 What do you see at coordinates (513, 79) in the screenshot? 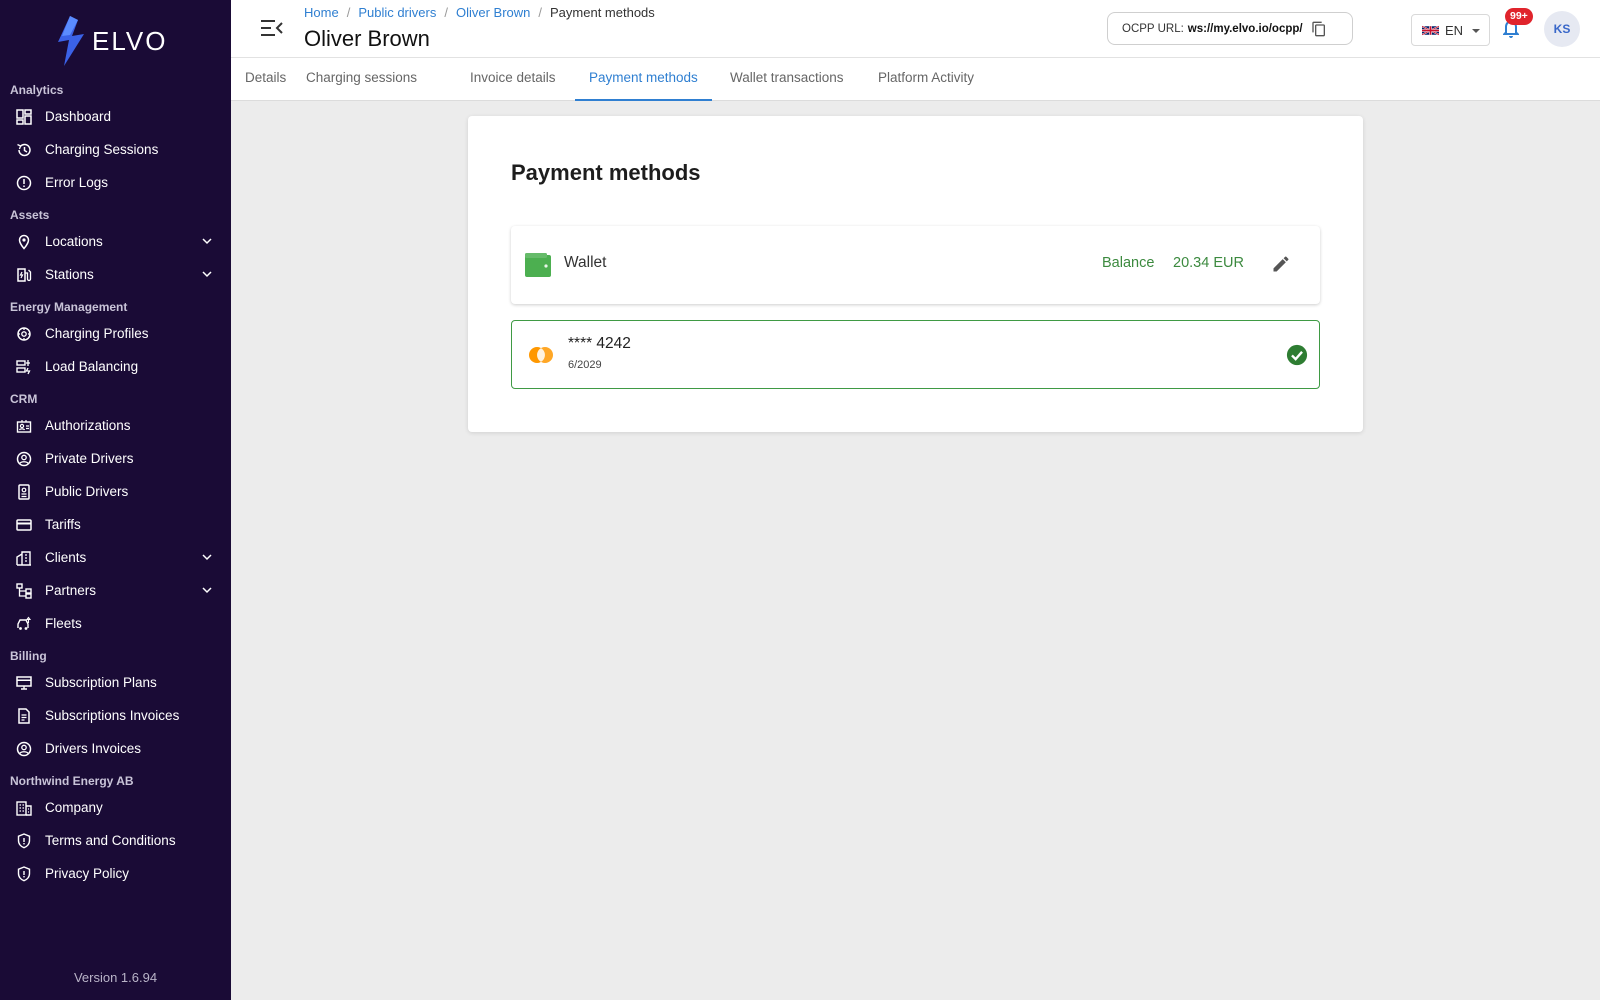
I see `tab-invoice-details: Invoice details` at bounding box center [513, 79].